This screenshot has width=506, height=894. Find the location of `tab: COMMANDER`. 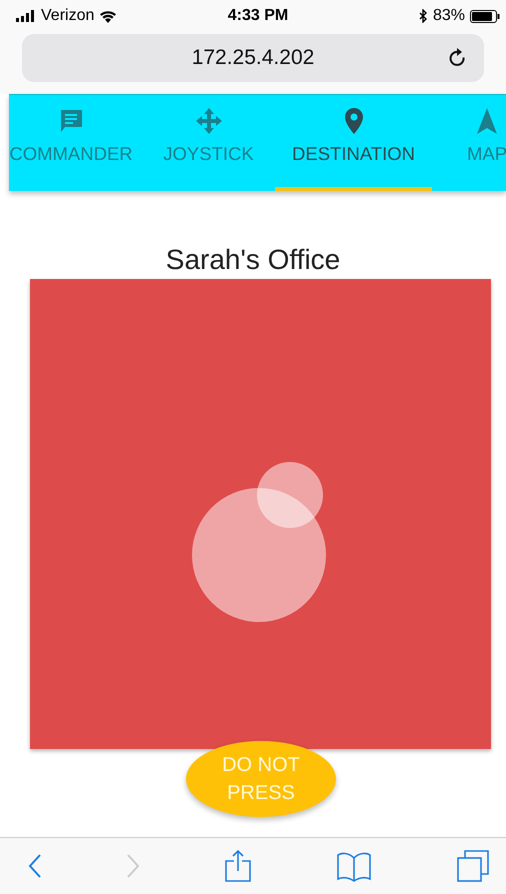

tab: COMMANDER is located at coordinates (71, 143).